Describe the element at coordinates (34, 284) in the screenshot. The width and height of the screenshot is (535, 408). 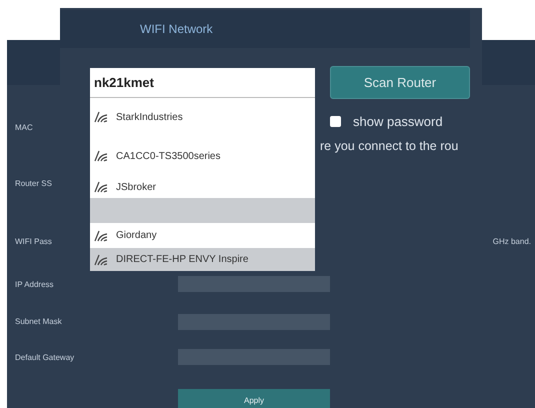
I see `field-label: IP Address` at that location.